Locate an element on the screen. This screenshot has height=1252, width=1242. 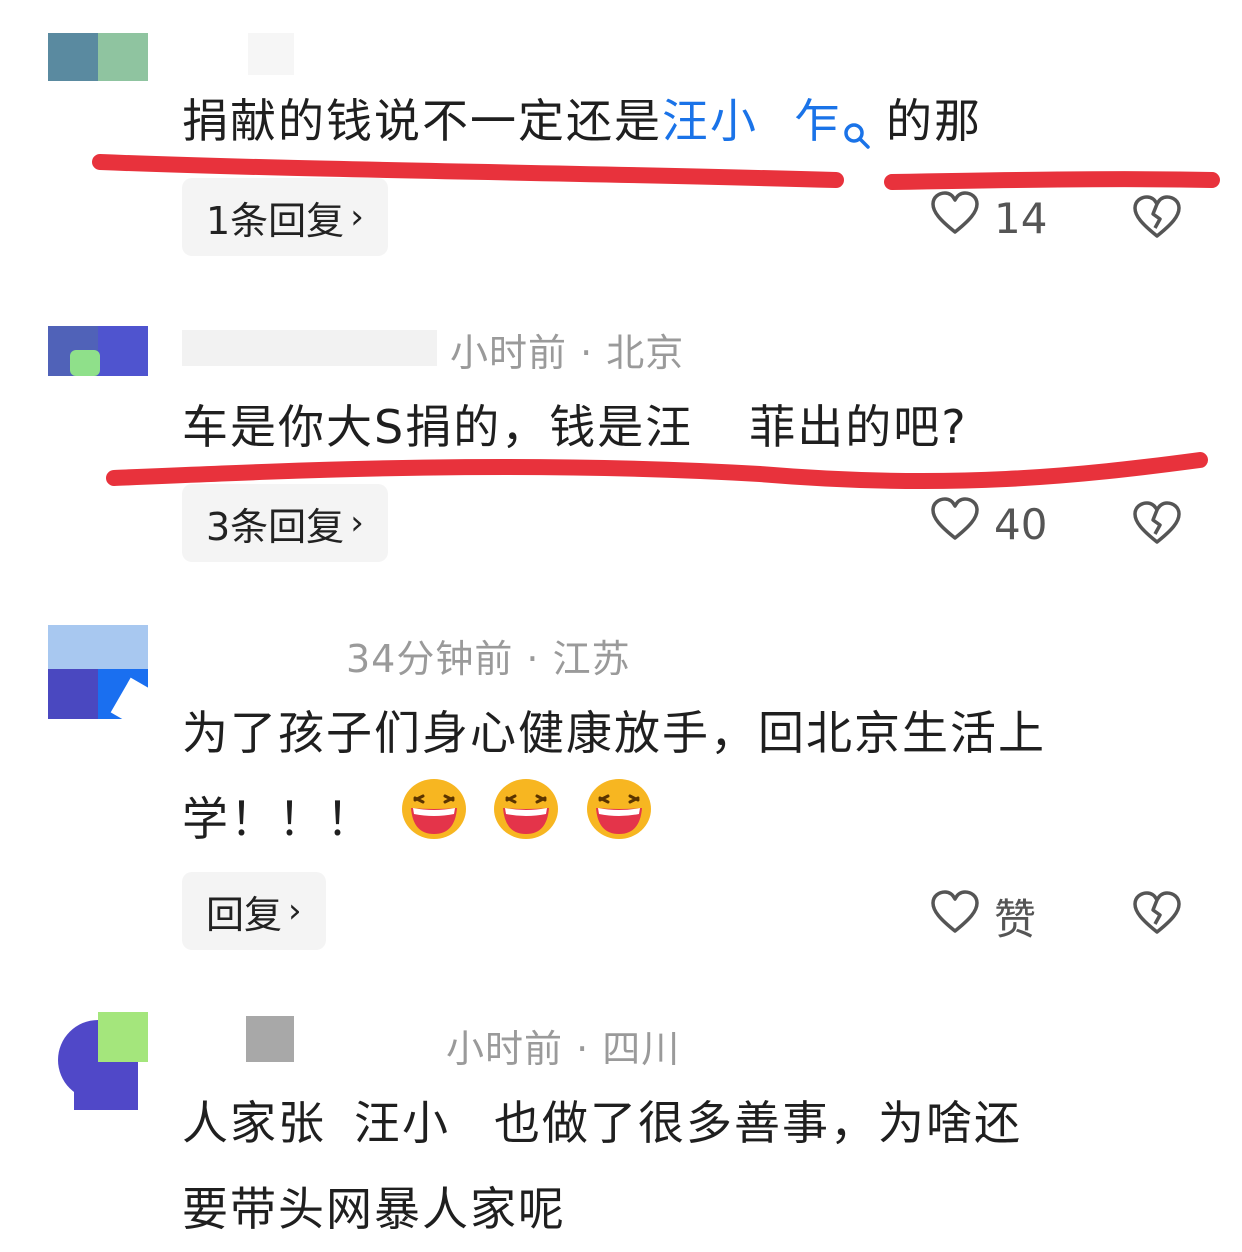
like-button: 14 is located at coordinates (988, 218).